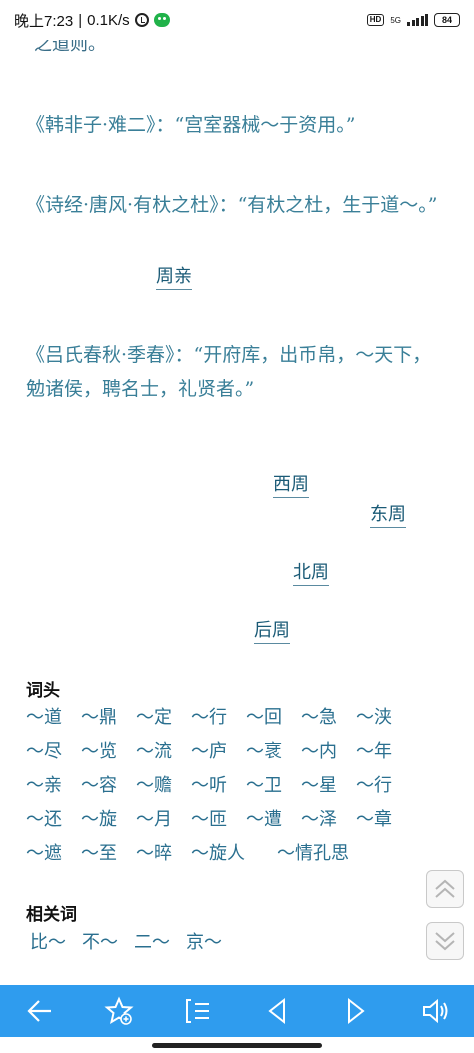 This screenshot has height=1053, width=474. I want to click on double-chevron-up-icon, so click(445, 888).